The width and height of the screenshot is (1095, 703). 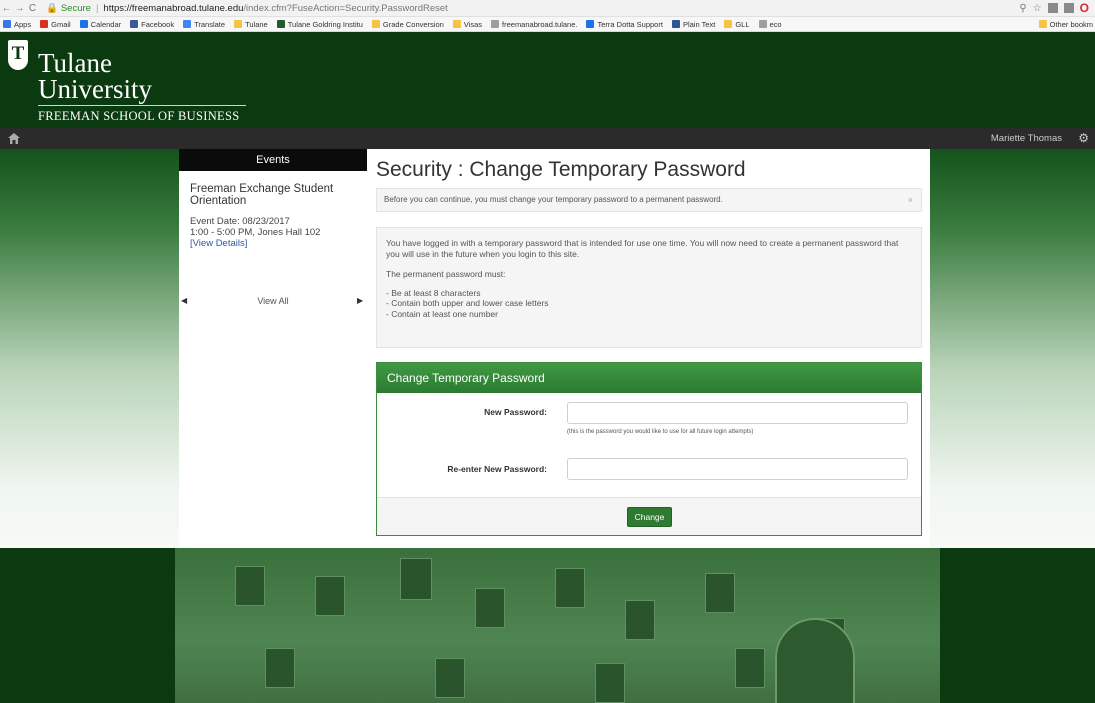 I want to click on zoom-icon: ⚲, so click(x=1022, y=8).